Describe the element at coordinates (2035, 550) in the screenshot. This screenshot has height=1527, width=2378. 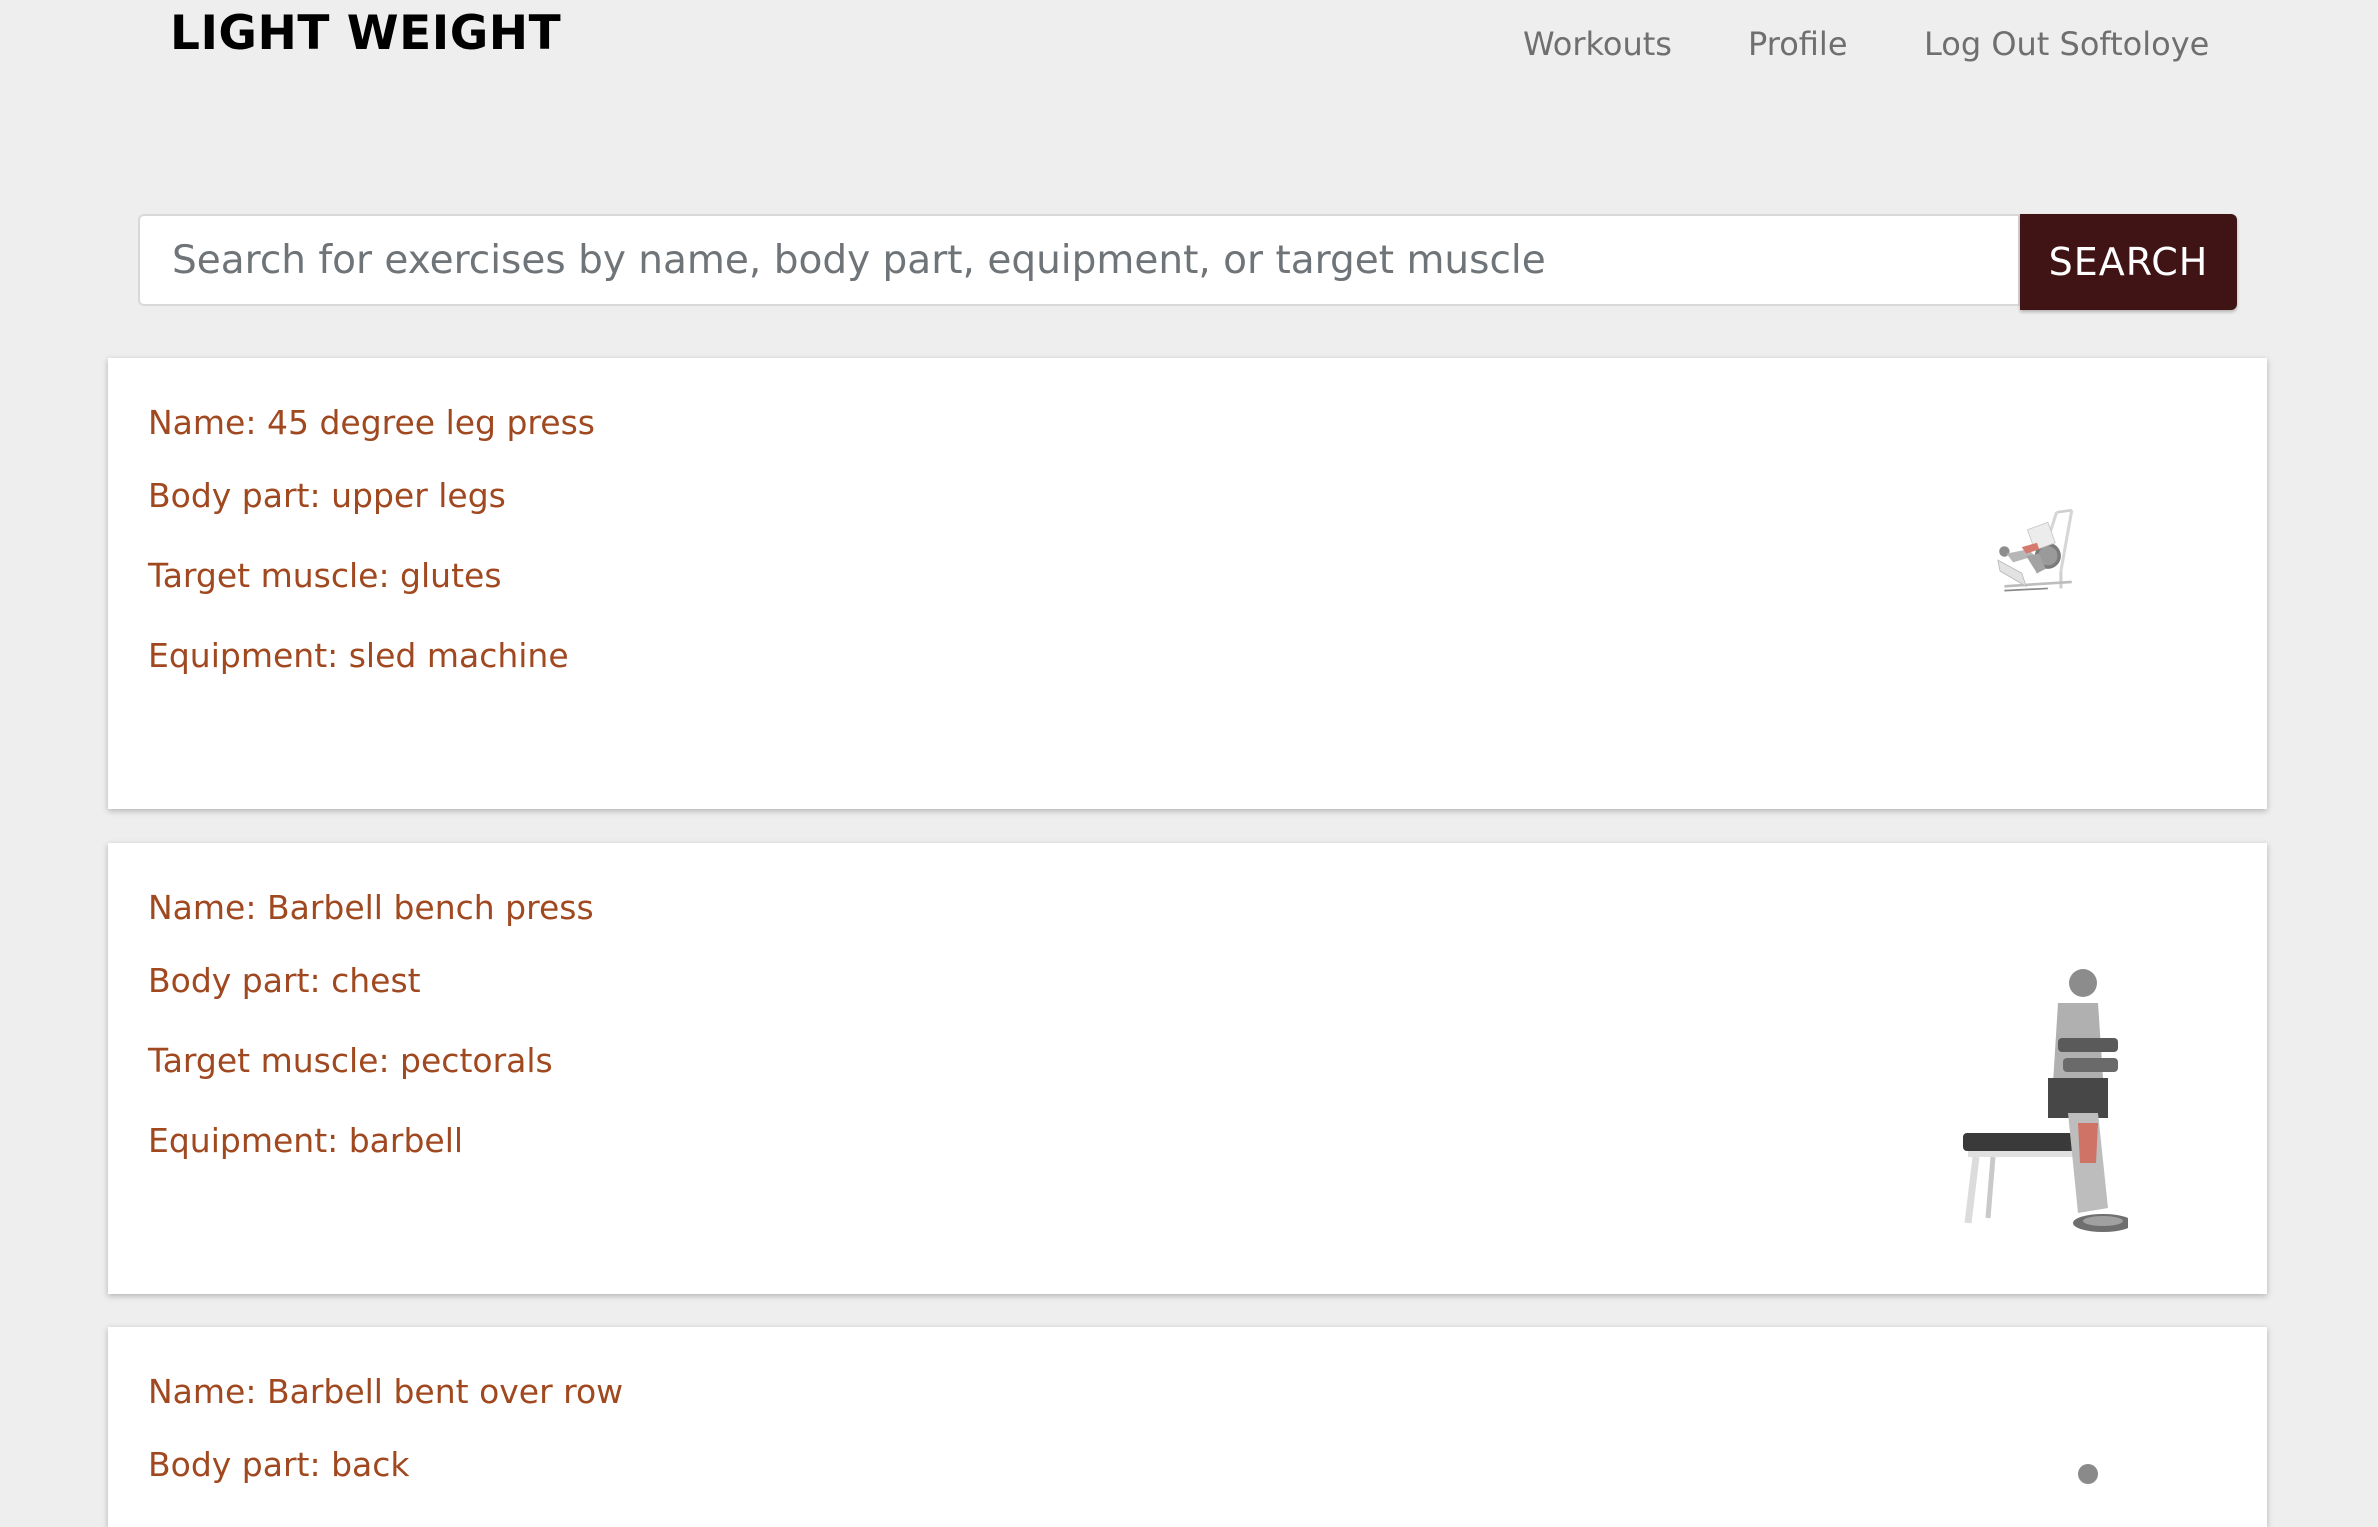
I see `leg-press-illustration-icon` at that location.